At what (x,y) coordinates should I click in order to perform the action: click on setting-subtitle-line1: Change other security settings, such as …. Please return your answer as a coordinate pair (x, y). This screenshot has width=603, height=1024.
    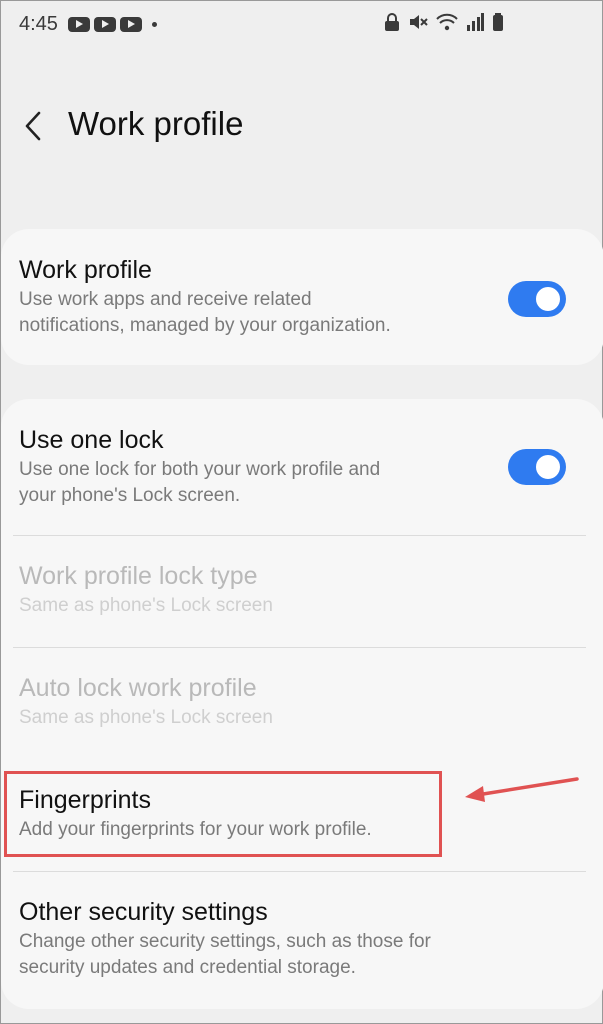
    Looking at the image, I should click on (225, 941).